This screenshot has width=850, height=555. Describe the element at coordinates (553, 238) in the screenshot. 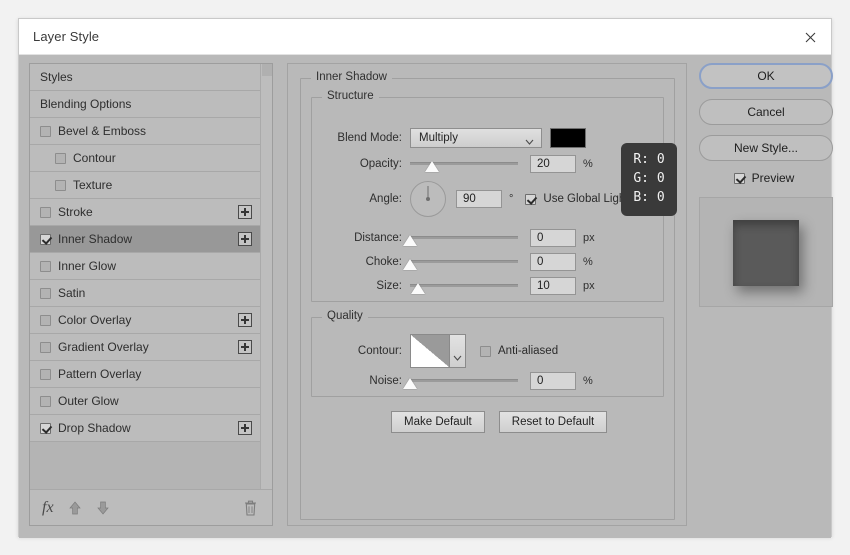

I see `distance-input: 0` at that location.